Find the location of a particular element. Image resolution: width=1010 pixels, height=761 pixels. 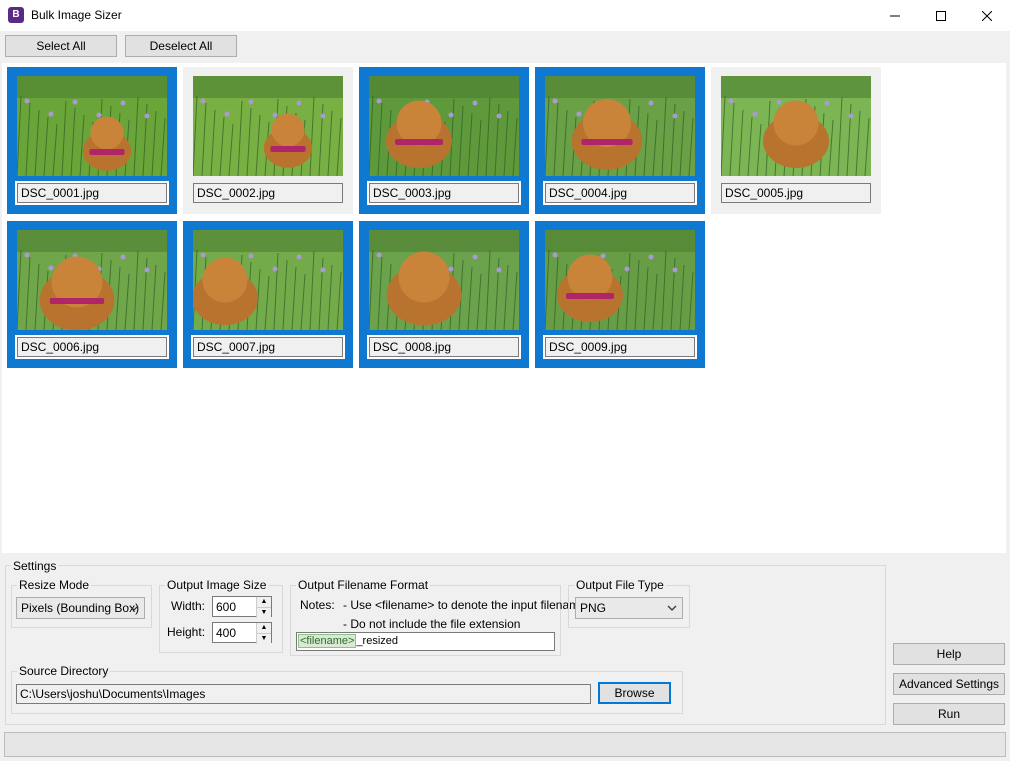

run-button: Run is located at coordinates (949, 714).